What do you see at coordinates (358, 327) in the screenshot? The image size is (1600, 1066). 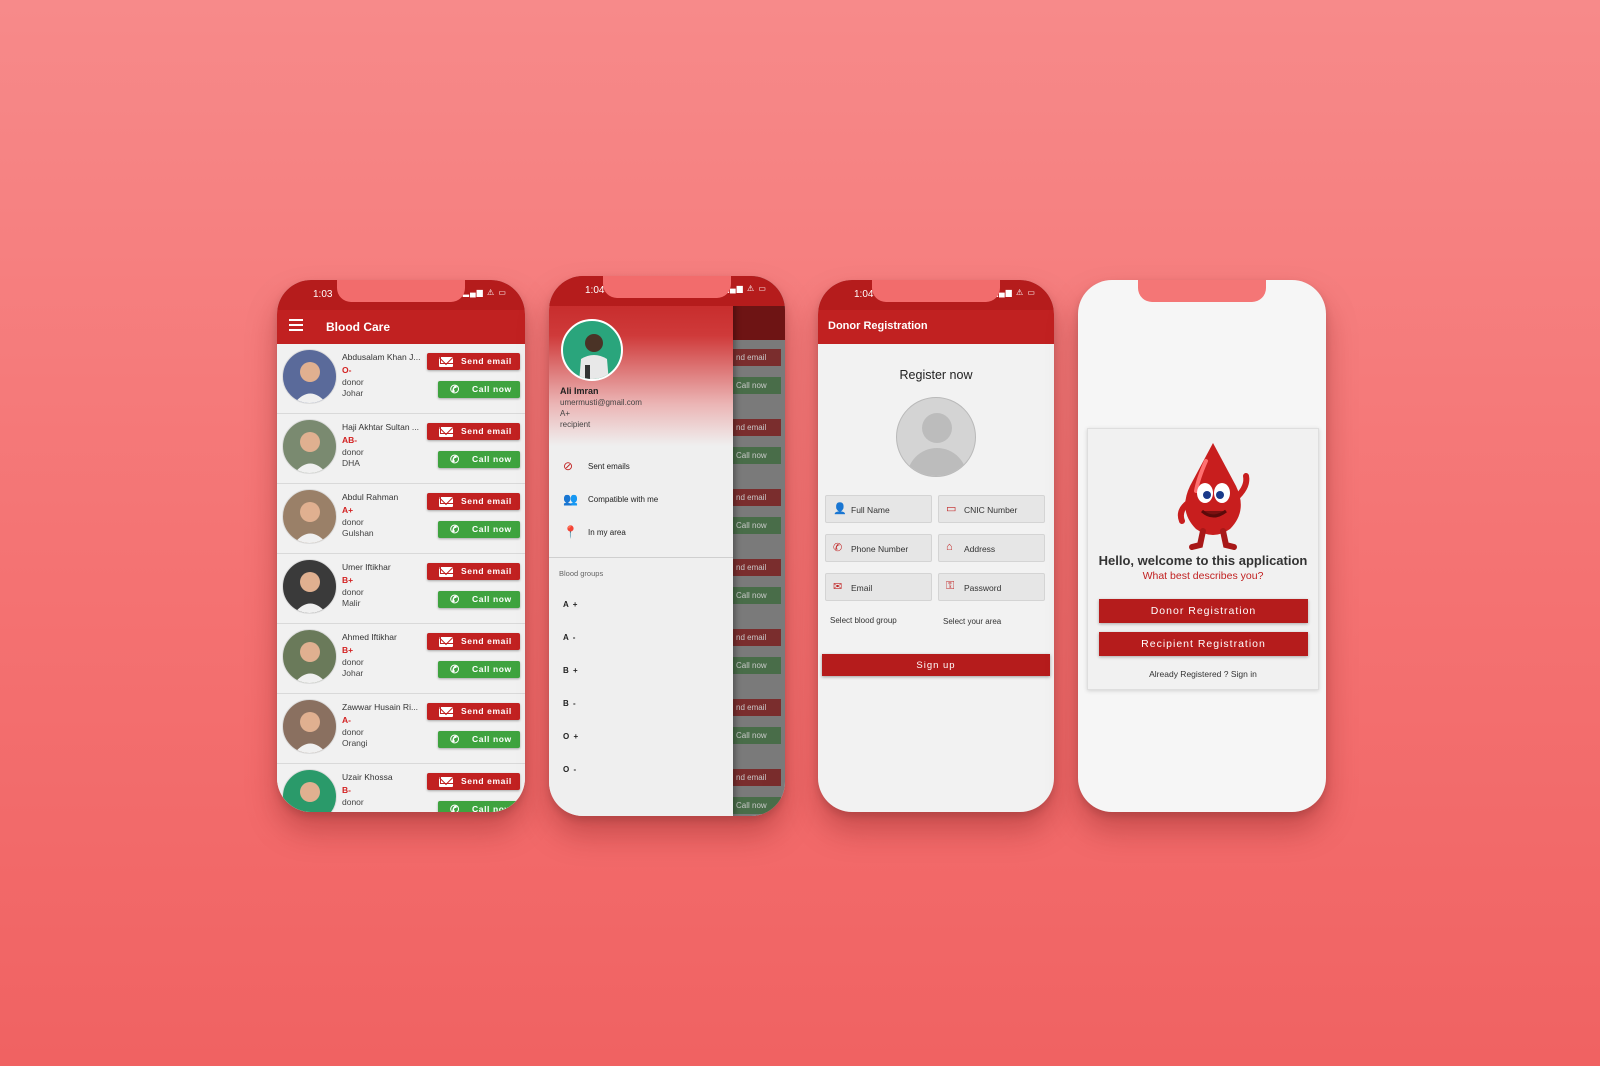 I see `app-title: Blood Care` at bounding box center [358, 327].